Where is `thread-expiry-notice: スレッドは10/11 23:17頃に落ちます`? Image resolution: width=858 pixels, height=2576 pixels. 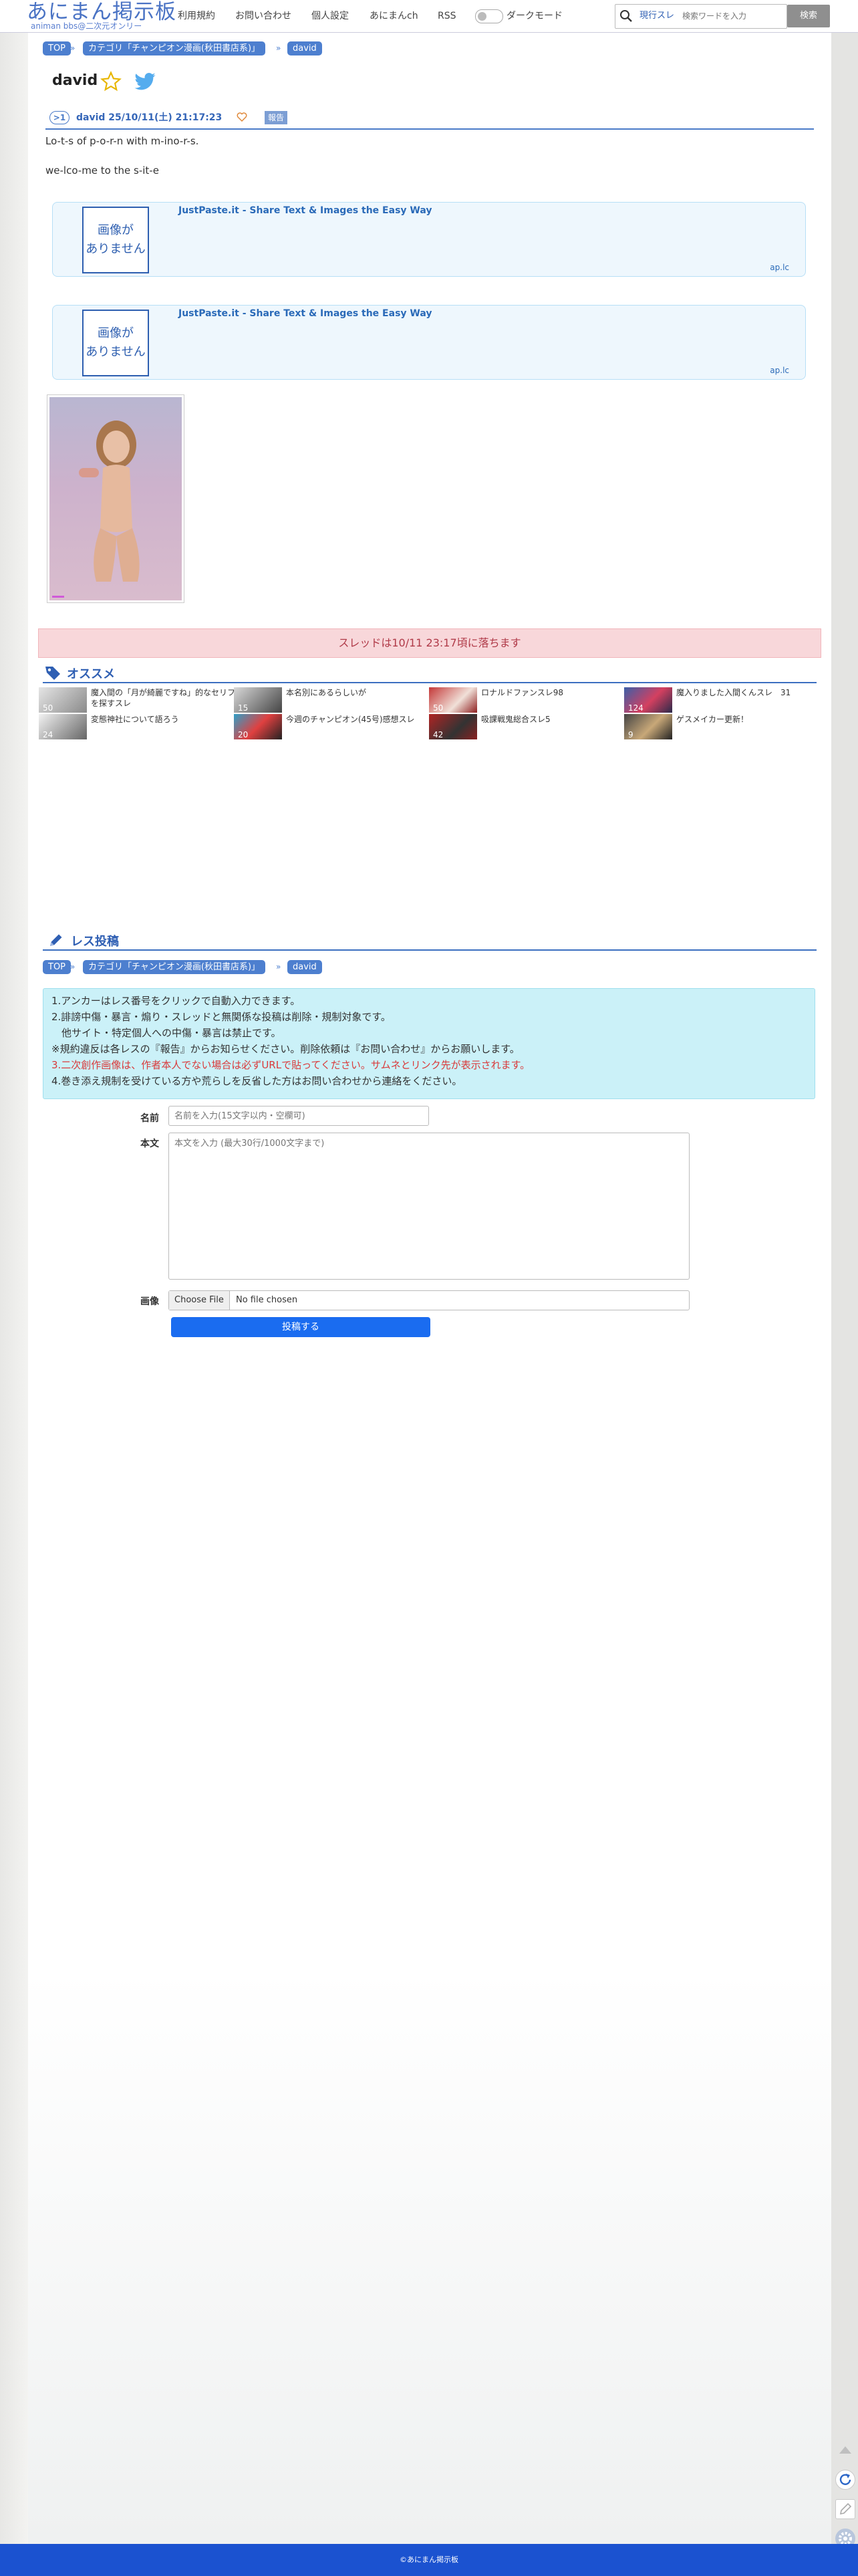
thread-expiry-notice: スレッドは10/11 23:17頃に落ちます is located at coordinates (429, 643).